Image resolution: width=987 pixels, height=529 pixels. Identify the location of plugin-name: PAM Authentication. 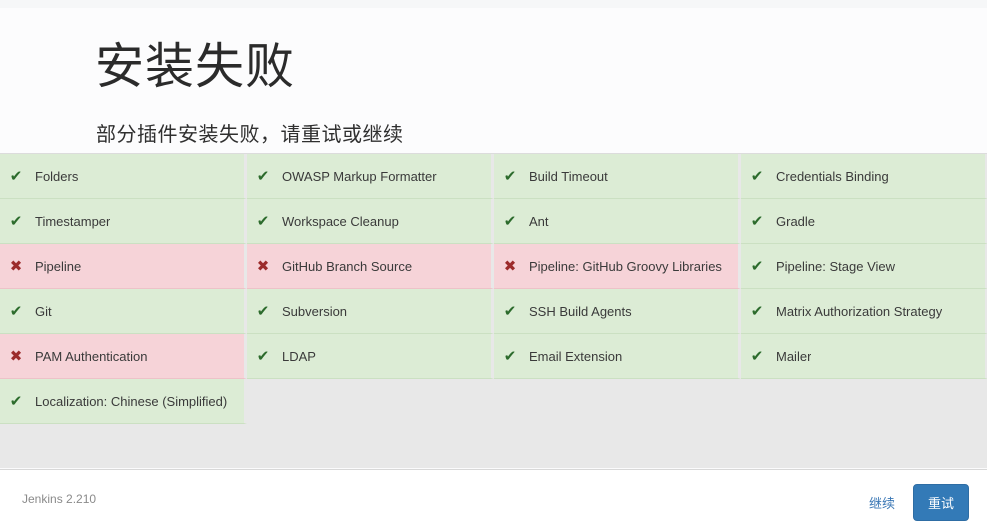
(91, 356).